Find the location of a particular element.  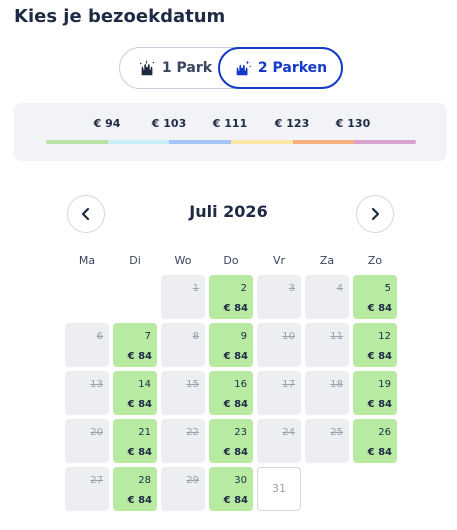

day-number: 6 is located at coordinates (99, 336).